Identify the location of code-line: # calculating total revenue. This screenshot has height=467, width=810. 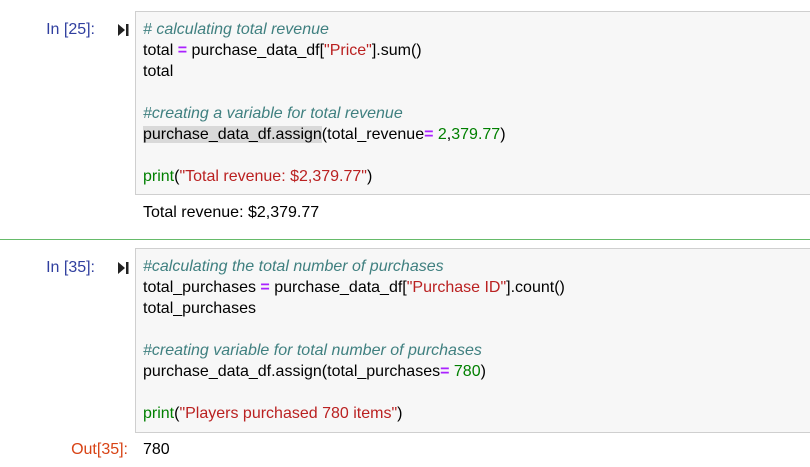
(476, 29).